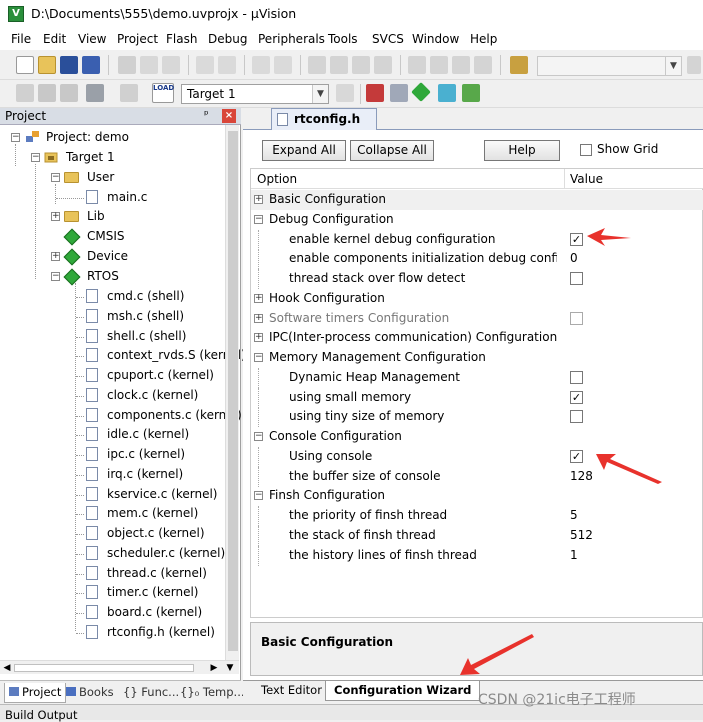 This screenshot has width=703, height=722. I want to click on vertical-scrollbar, so click(232, 392).